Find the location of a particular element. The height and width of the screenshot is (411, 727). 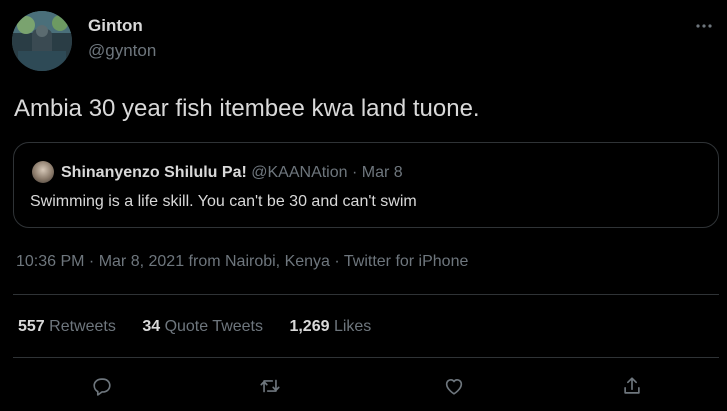

reply-icon is located at coordinates (102, 386).